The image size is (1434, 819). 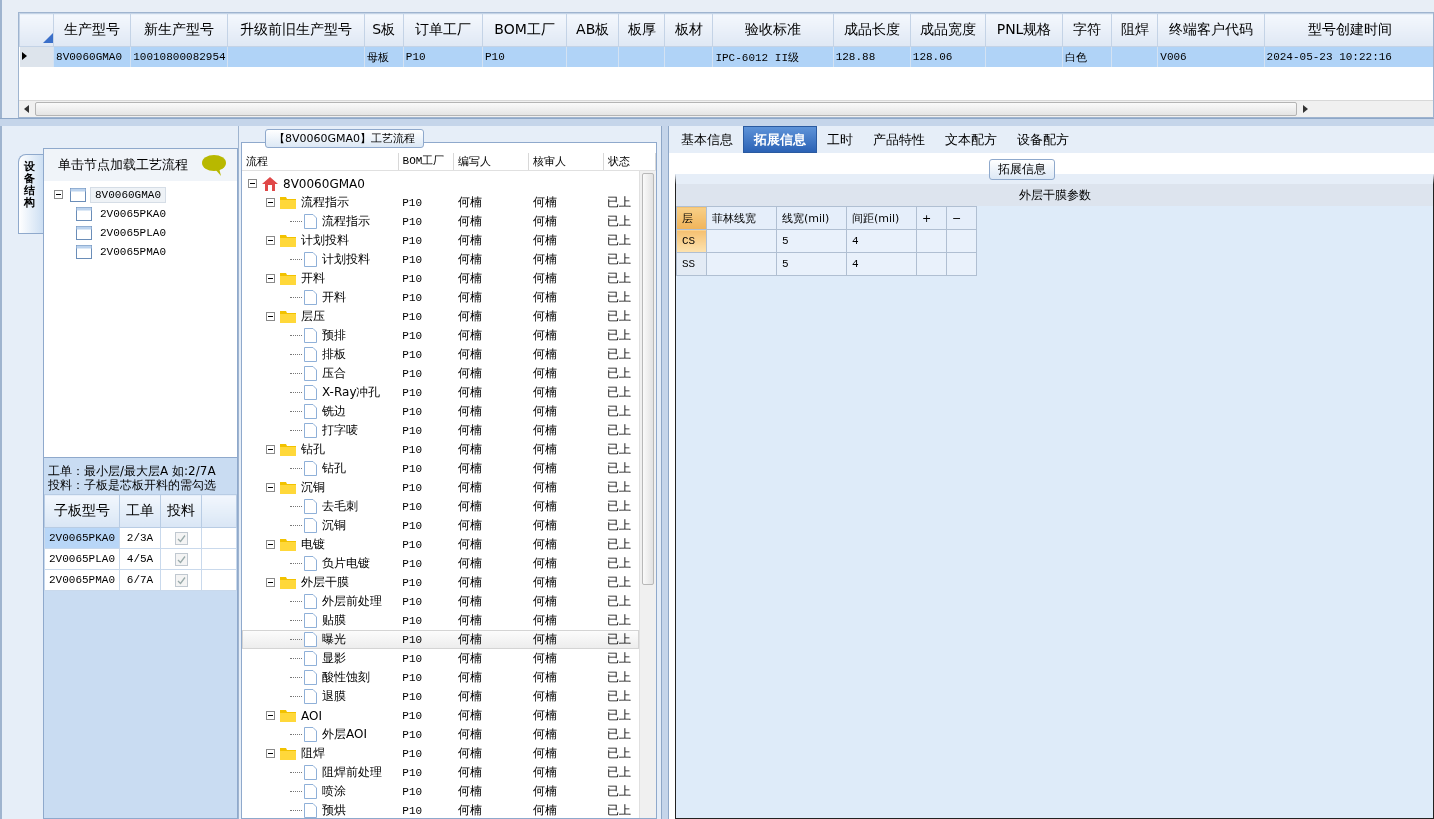 What do you see at coordinates (440, 354) in the screenshot?
I see `tree-row: 排板 P10 何楠 何楠 已上` at bounding box center [440, 354].